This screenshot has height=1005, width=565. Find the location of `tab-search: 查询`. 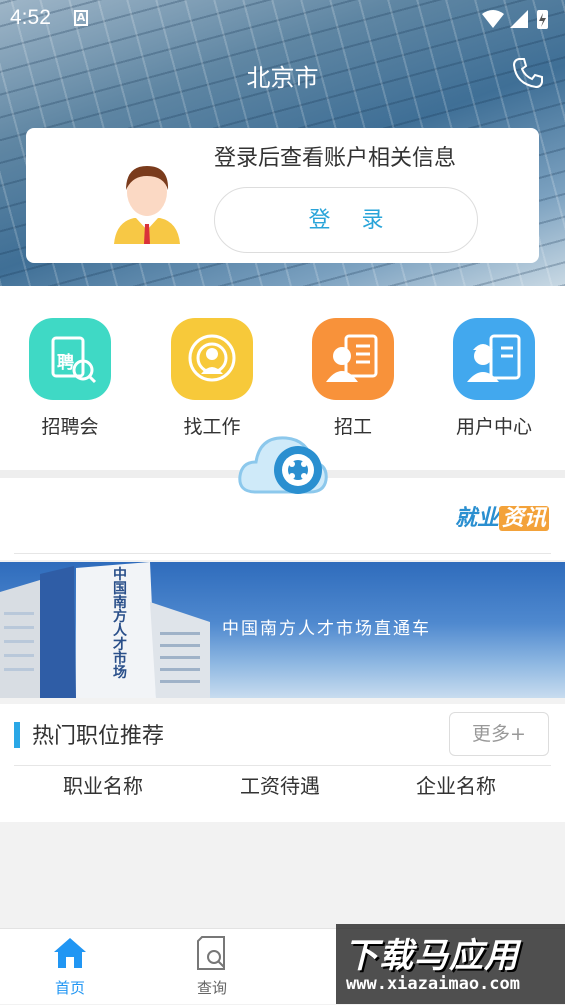

tab-search: 查询 is located at coordinates (212, 967).